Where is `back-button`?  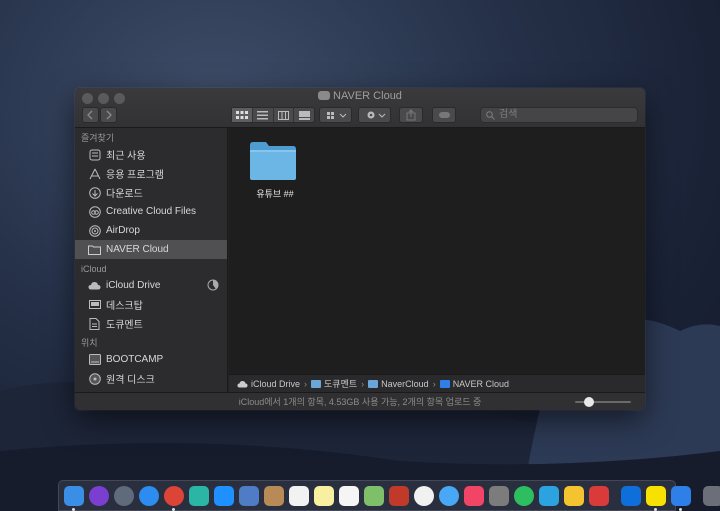
back-button is located at coordinates (90, 115).